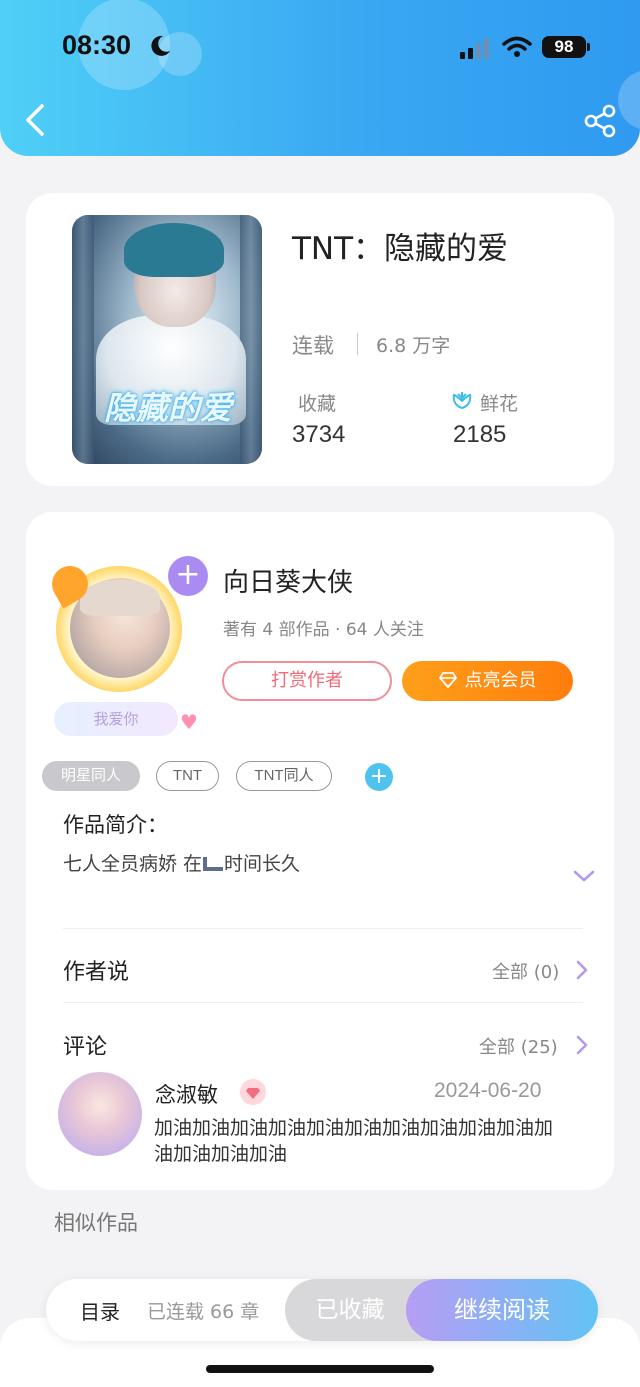 This screenshot has height=1387, width=640. I want to click on back-arrow-icon, so click(35, 120).